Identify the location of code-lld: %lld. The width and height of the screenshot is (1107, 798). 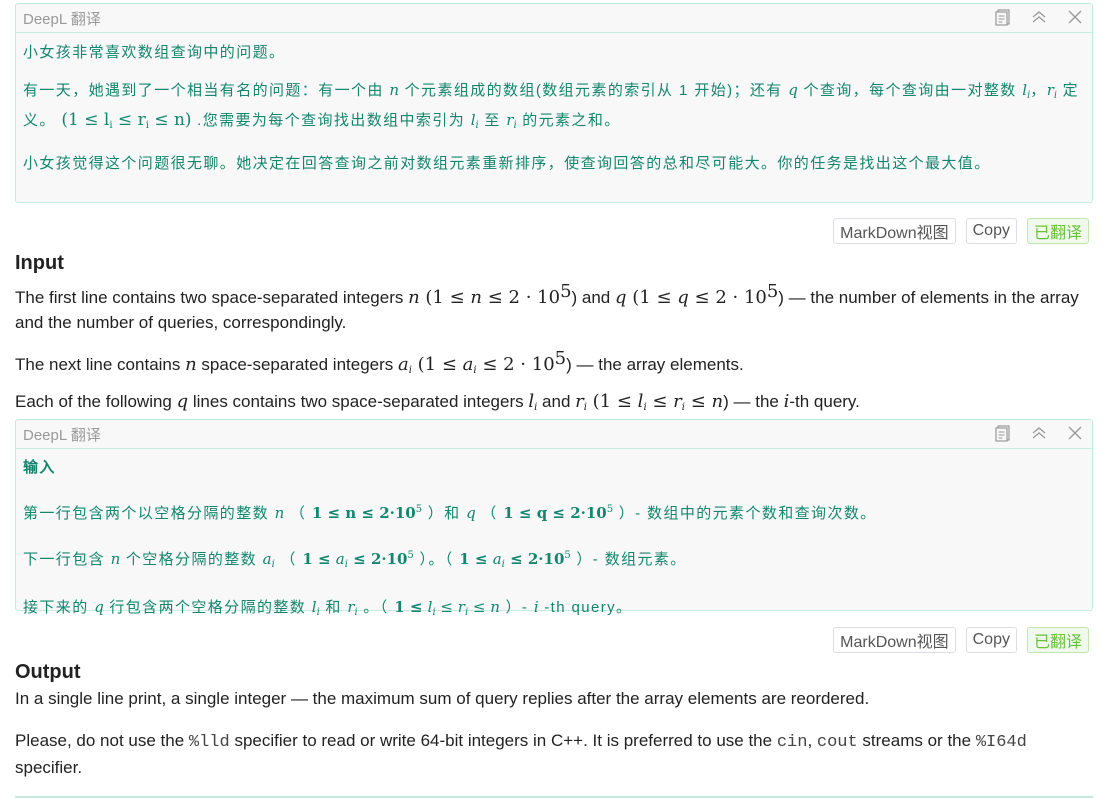
(209, 742).